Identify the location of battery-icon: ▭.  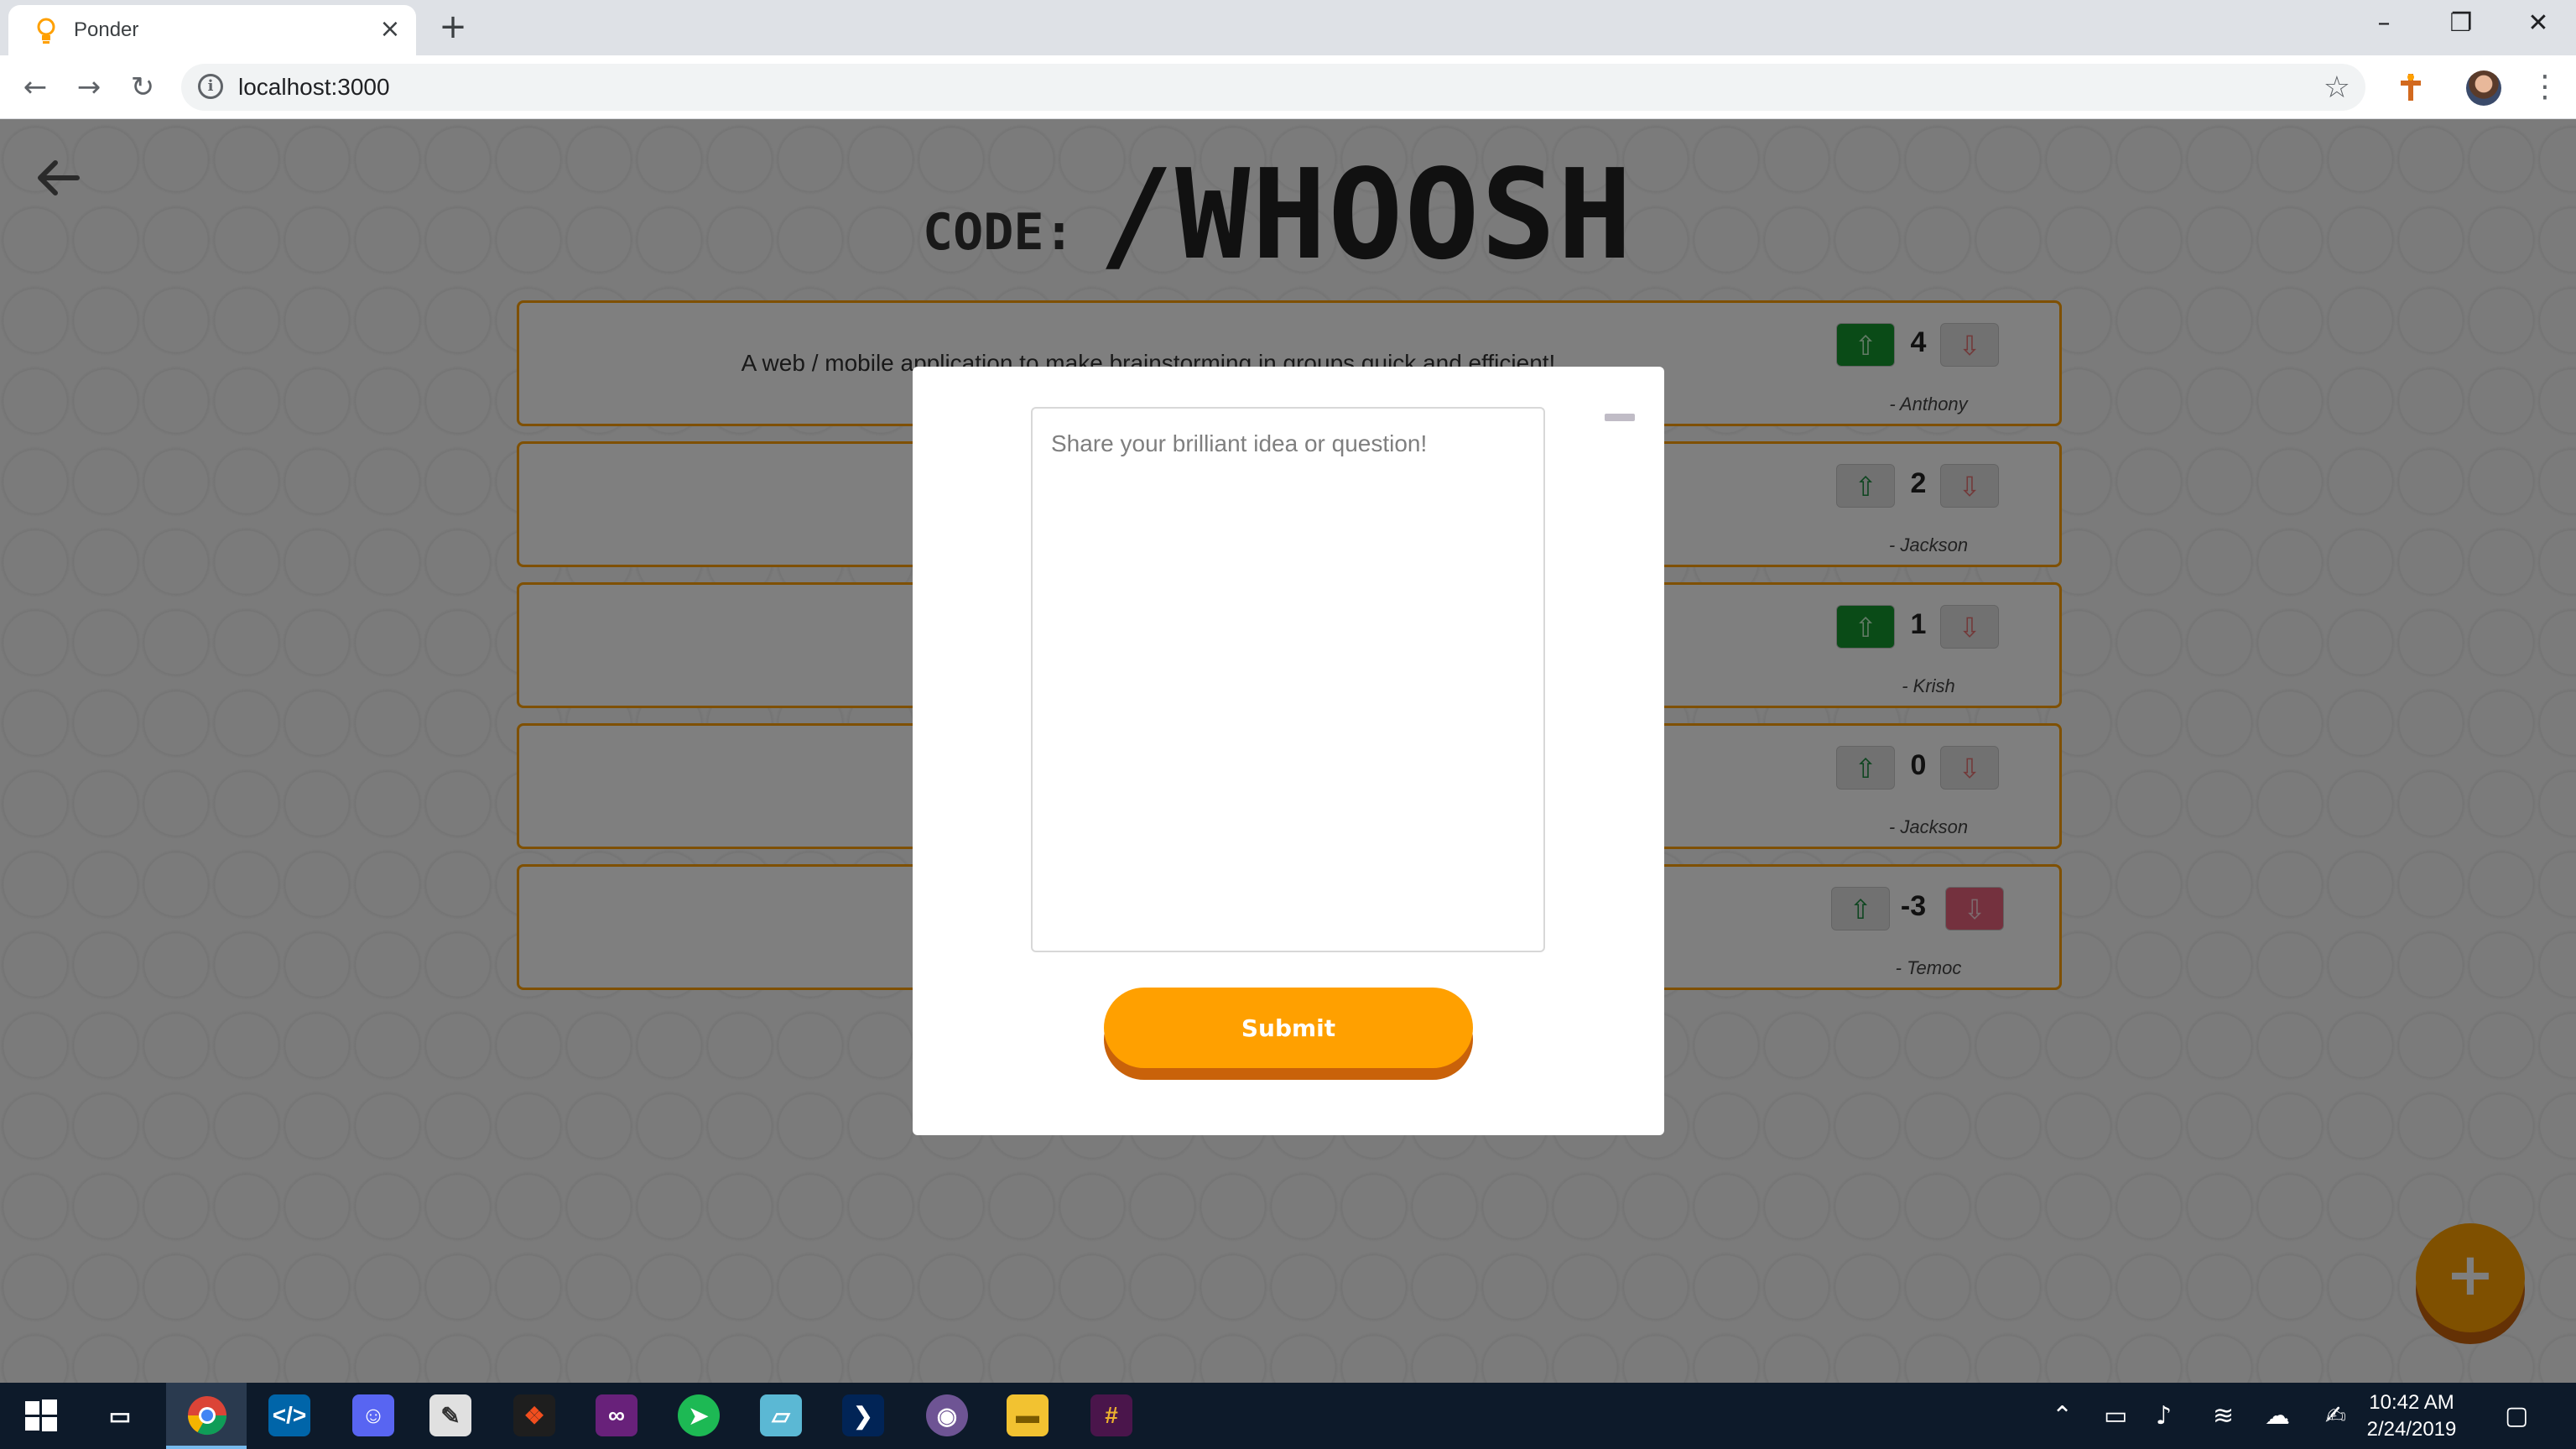
(2115, 1416).